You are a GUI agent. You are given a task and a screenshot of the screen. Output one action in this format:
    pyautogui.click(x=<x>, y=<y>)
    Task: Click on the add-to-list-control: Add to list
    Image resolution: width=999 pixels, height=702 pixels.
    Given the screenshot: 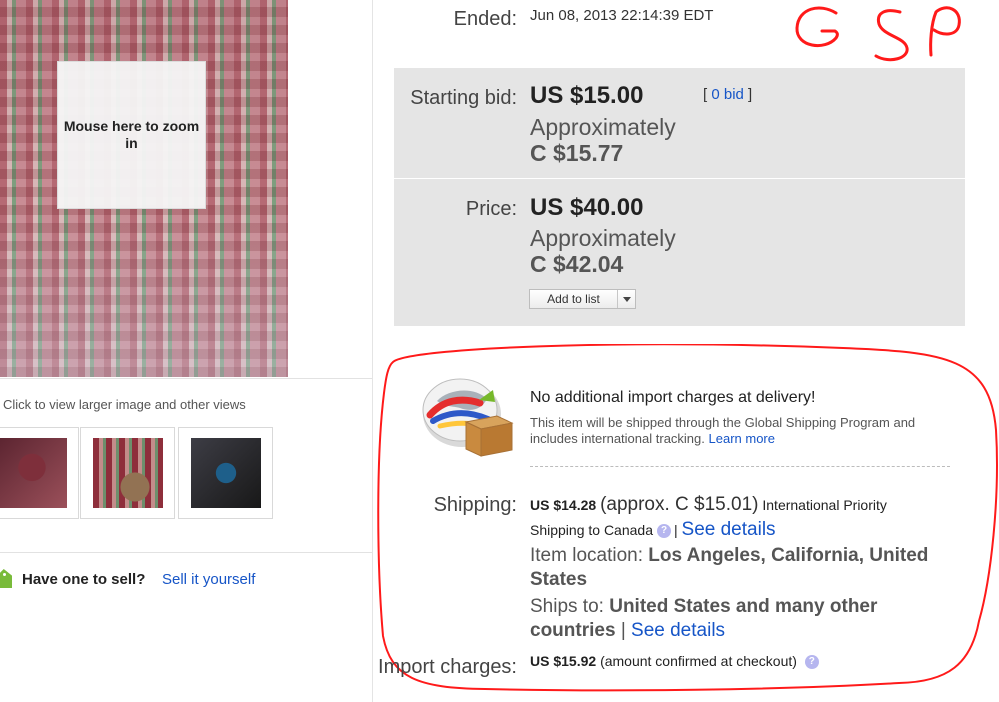 What is the action you would take?
    pyautogui.click(x=582, y=299)
    